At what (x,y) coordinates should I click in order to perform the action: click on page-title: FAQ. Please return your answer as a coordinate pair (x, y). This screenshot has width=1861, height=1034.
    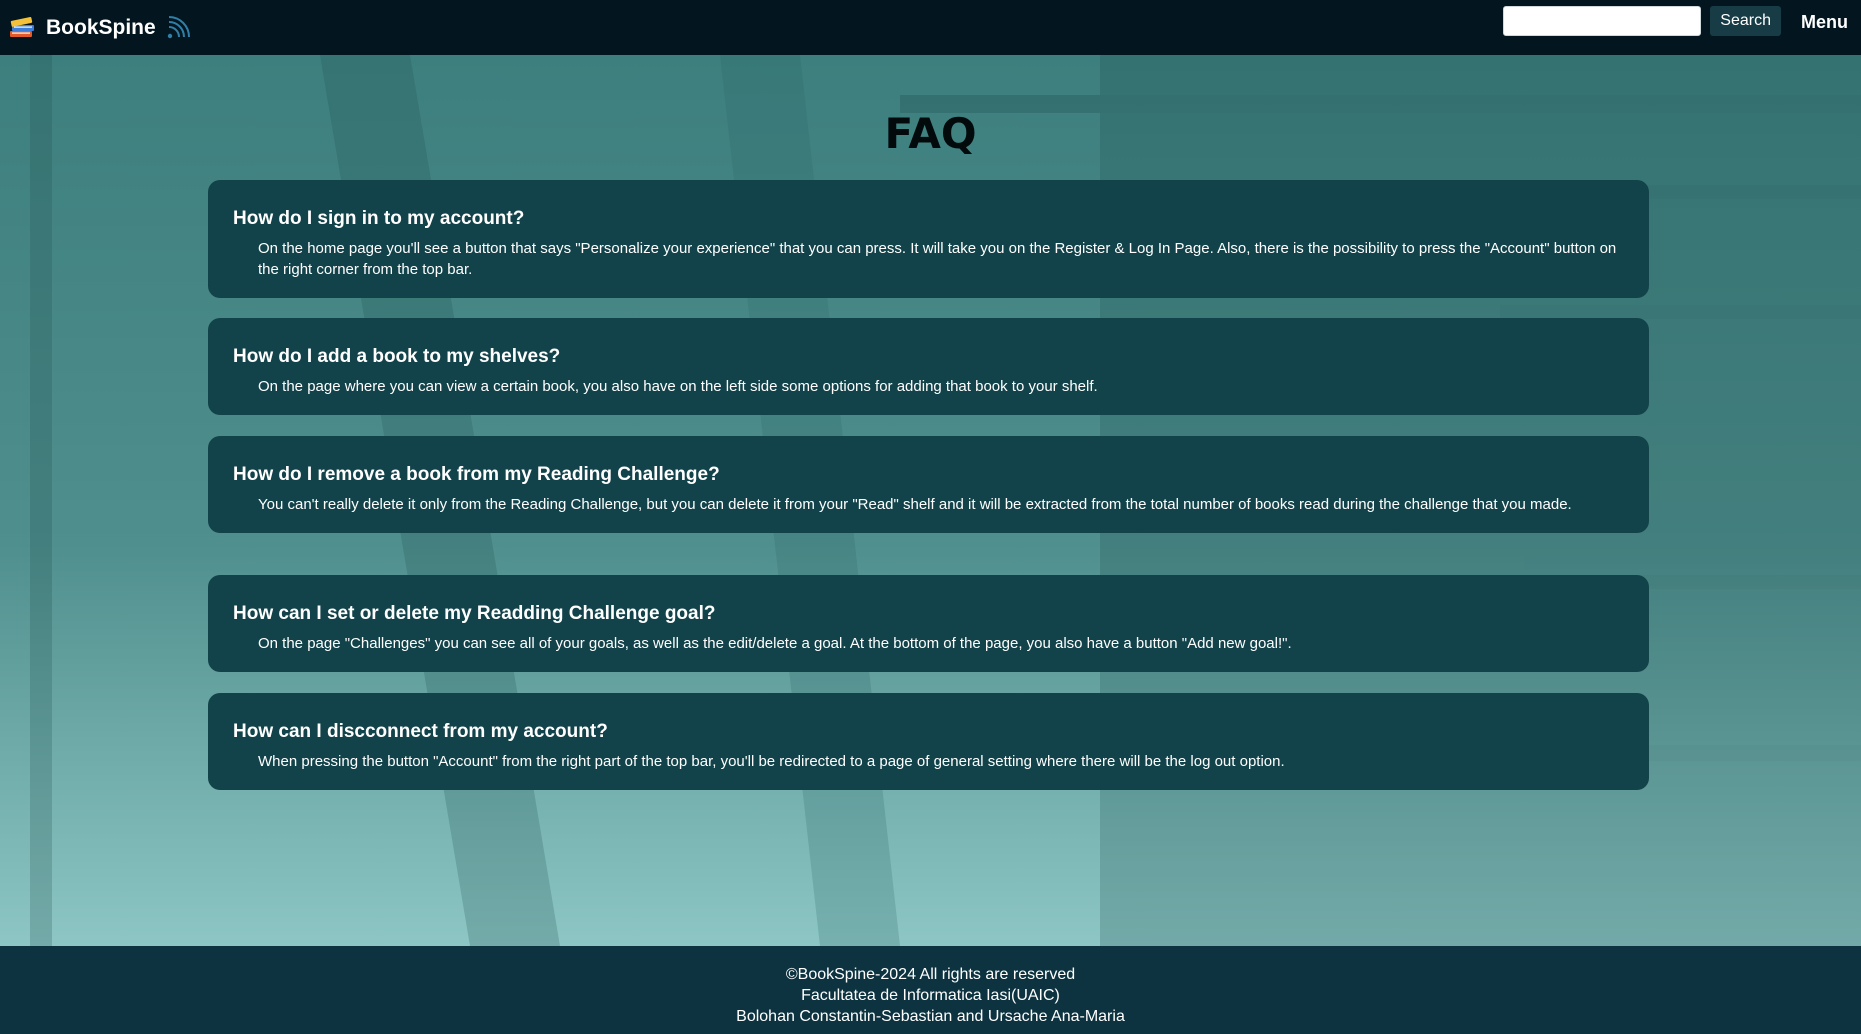
    Looking at the image, I should click on (930, 133).